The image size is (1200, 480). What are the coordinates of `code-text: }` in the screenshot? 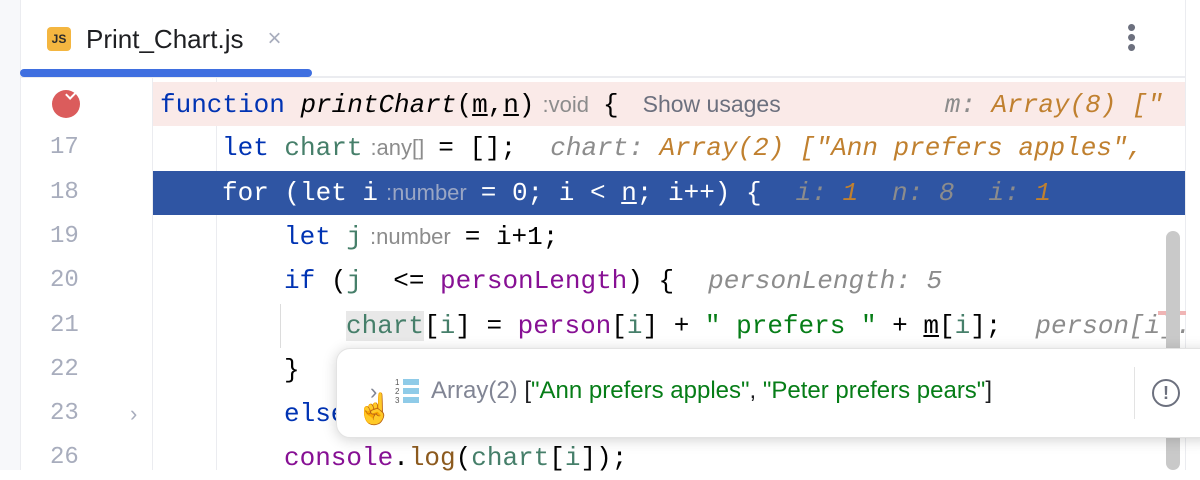 It's located at (292, 370).